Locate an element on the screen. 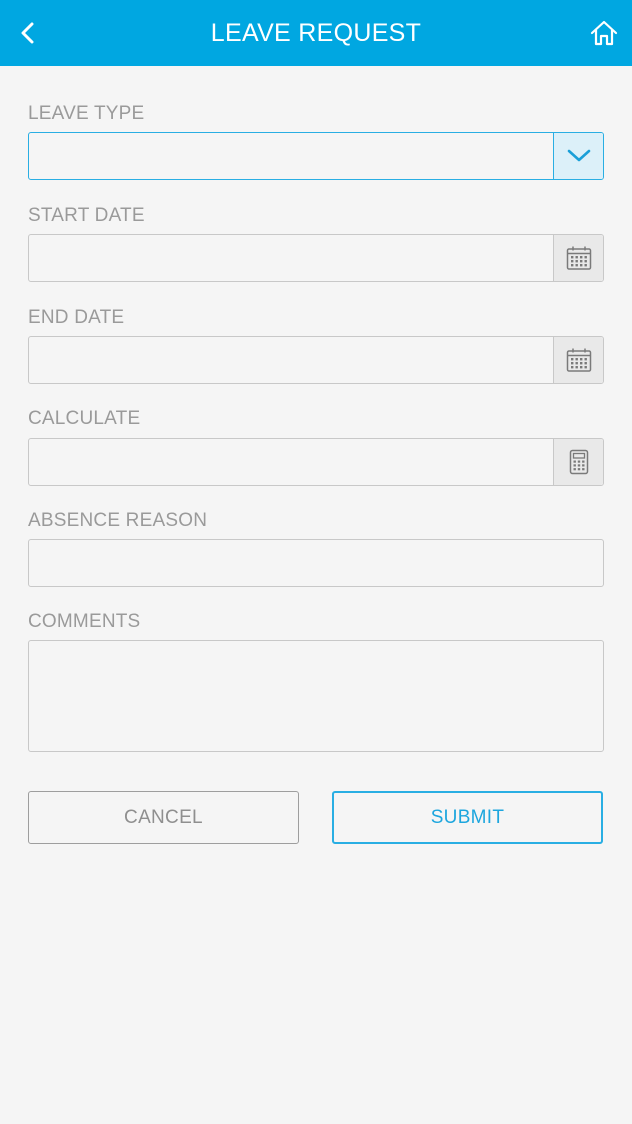 This screenshot has height=1124, width=632. chevron-down-icon is located at coordinates (578, 155).